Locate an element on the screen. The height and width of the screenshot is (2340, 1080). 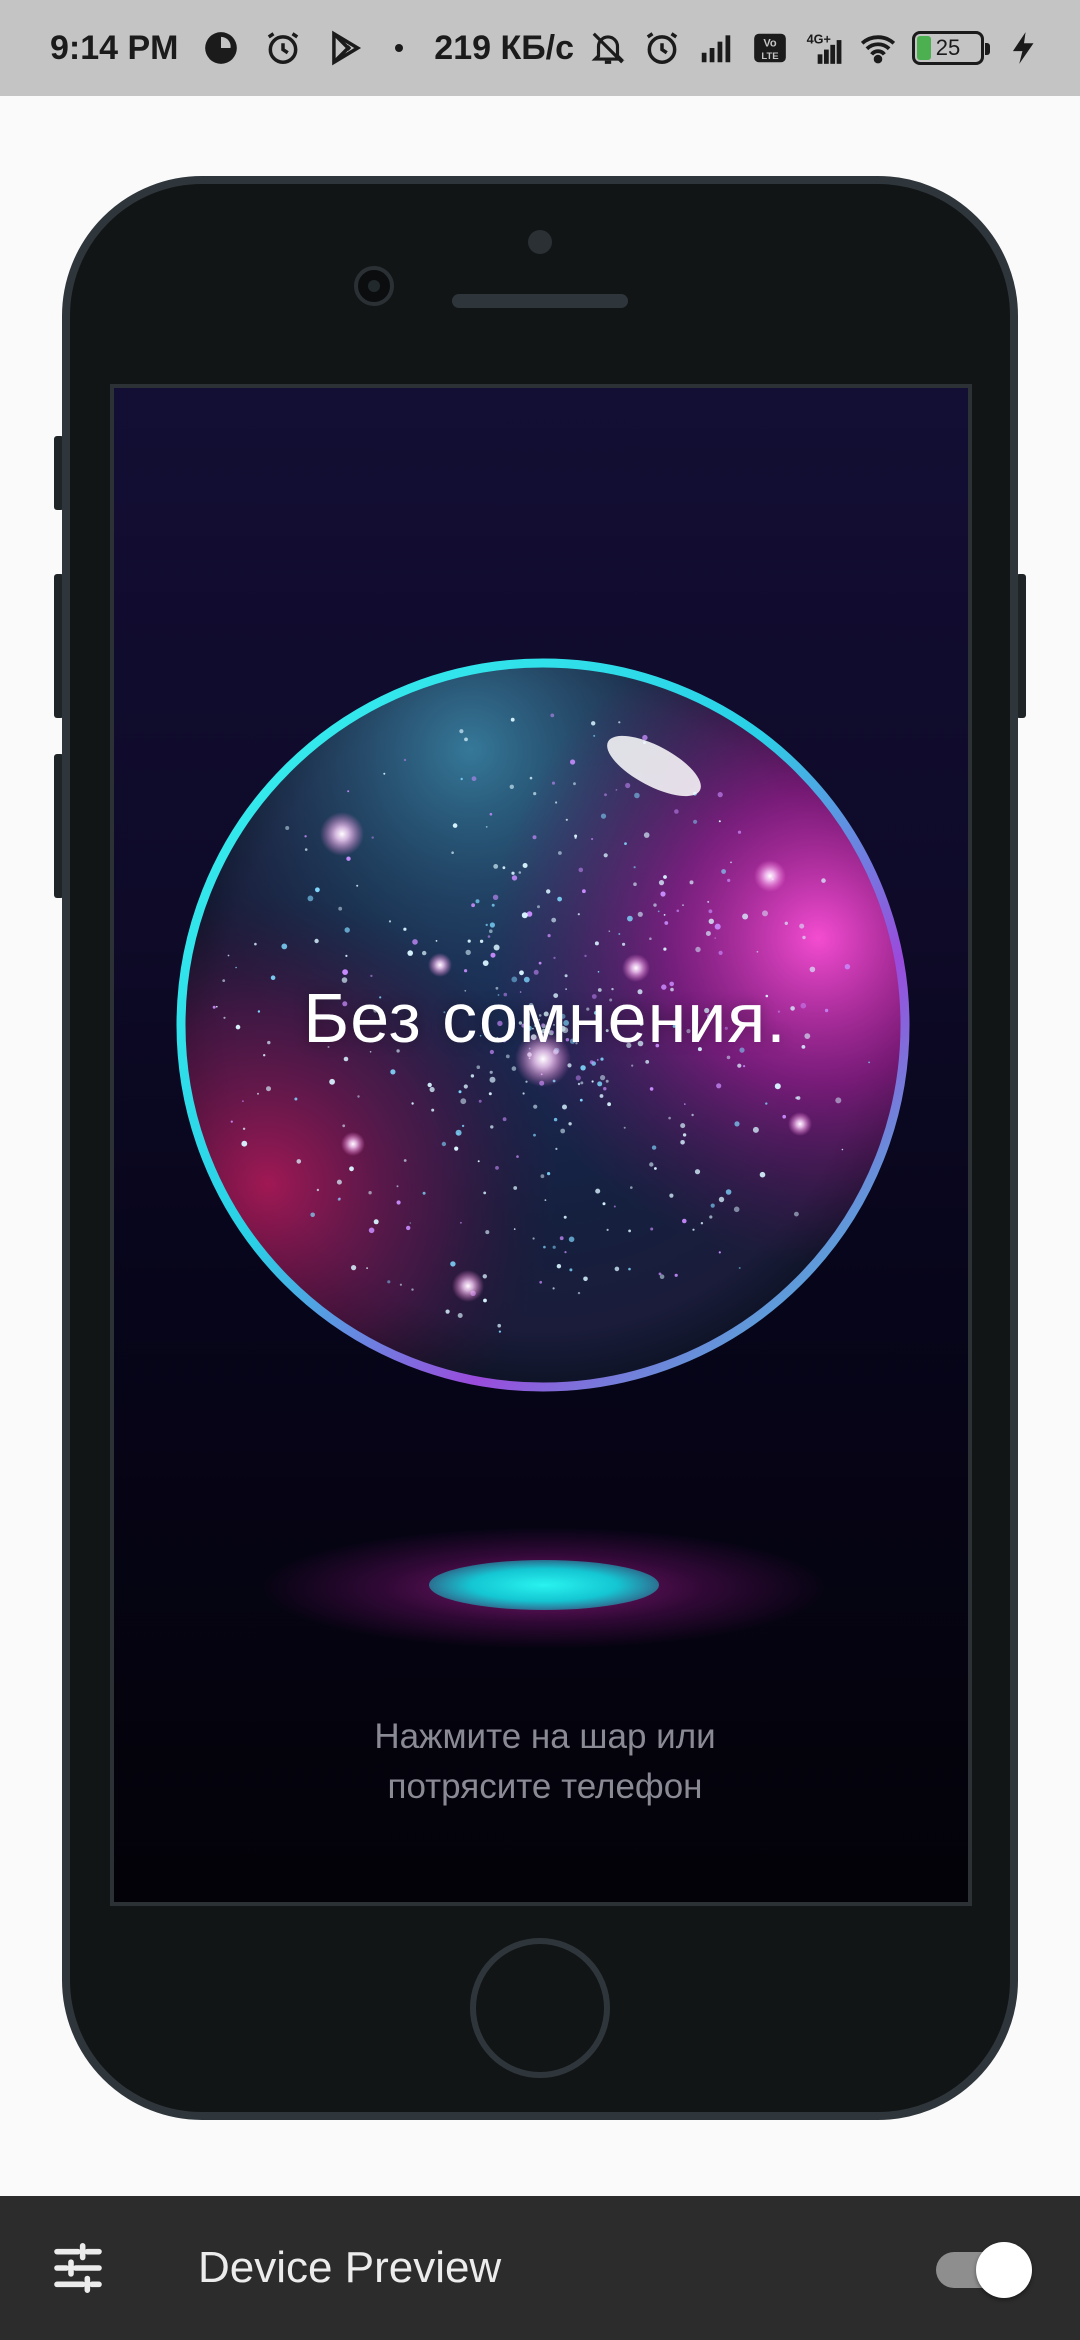
device-preview-toggle is located at coordinates (981, 2270).